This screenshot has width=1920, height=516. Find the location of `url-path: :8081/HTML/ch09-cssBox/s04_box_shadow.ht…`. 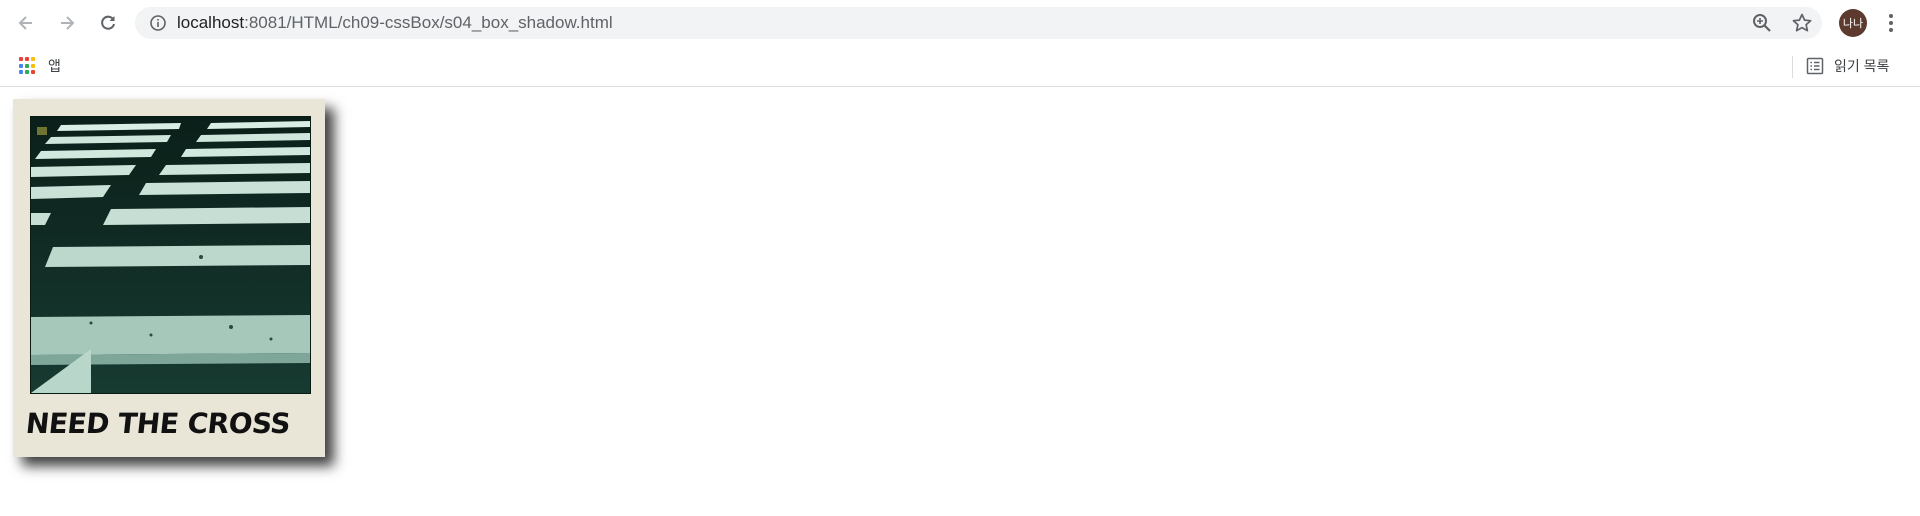

url-path: :8081/HTML/ch09-cssBox/s04_box_shadow.ht… is located at coordinates (428, 22).